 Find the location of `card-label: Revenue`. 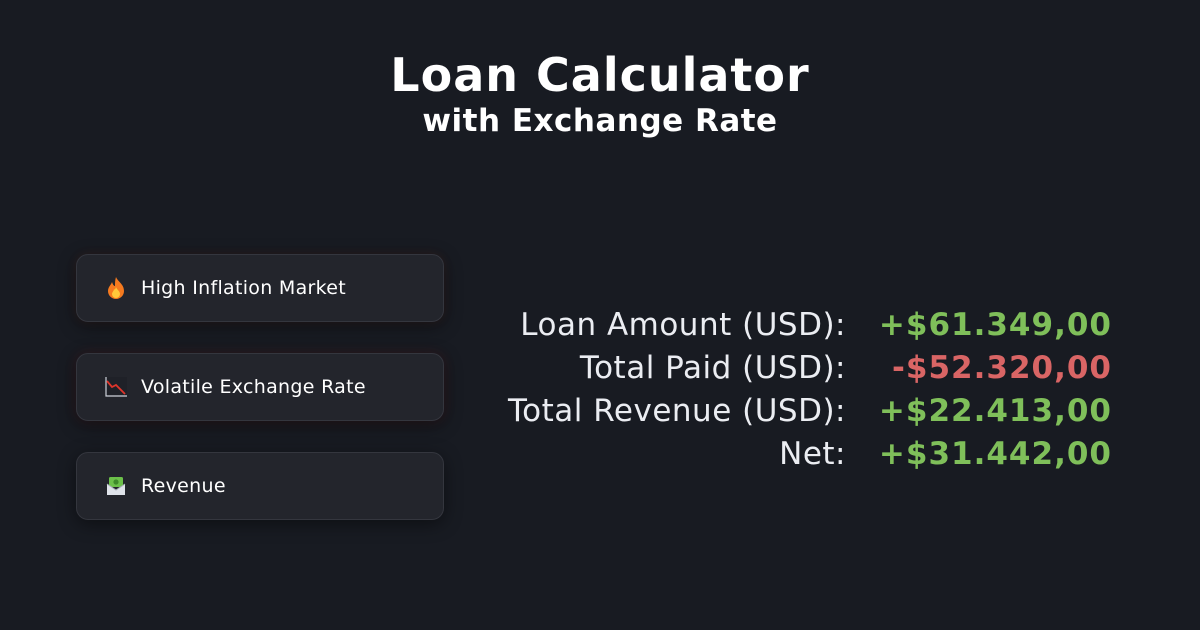

card-label: Revenue is located at coordinates (183, 486).